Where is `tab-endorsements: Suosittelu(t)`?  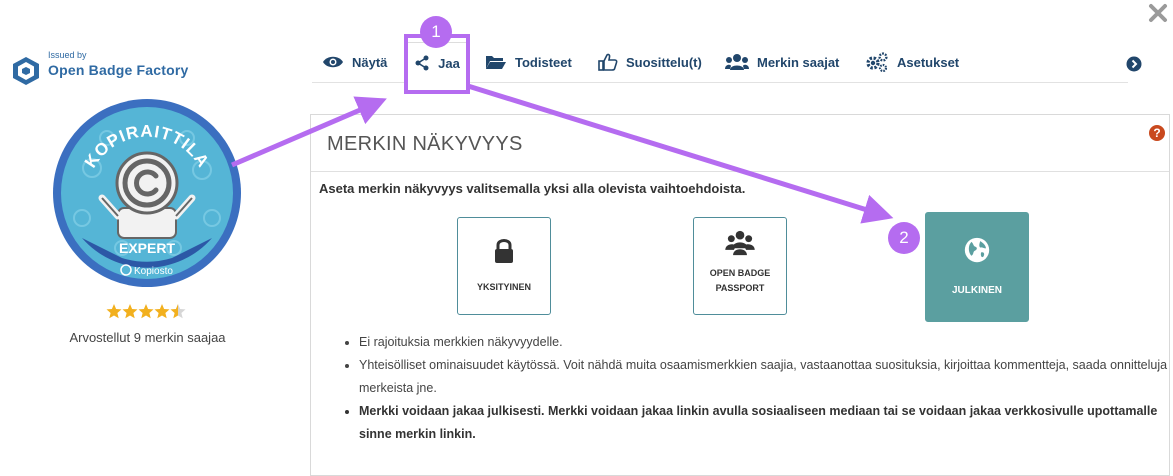 tab-endorsements: Suosittelu(t) is located at coordinates (650, 62).